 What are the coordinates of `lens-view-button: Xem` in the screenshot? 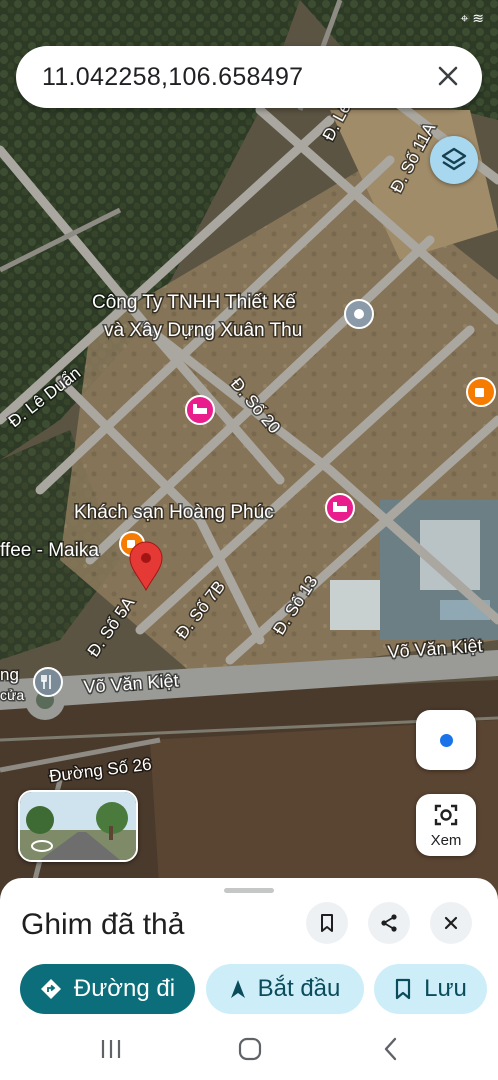 It's located at (446, 825).